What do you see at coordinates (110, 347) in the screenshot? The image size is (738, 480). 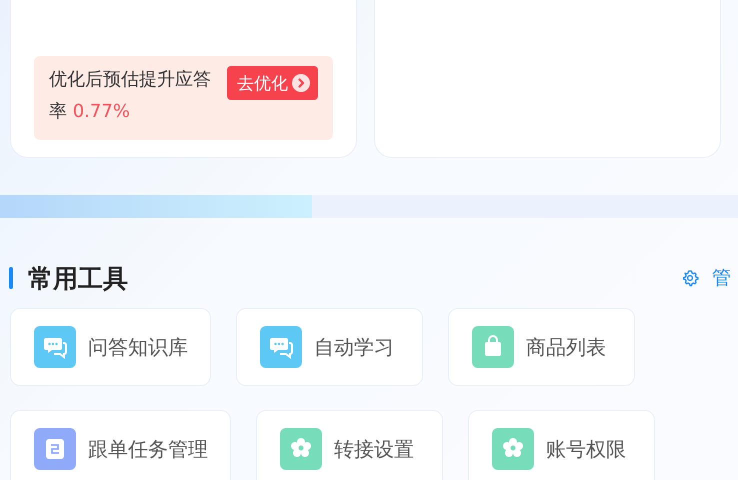 I see `tool-tile: 问答知识库` at bounding box center [110, 347].